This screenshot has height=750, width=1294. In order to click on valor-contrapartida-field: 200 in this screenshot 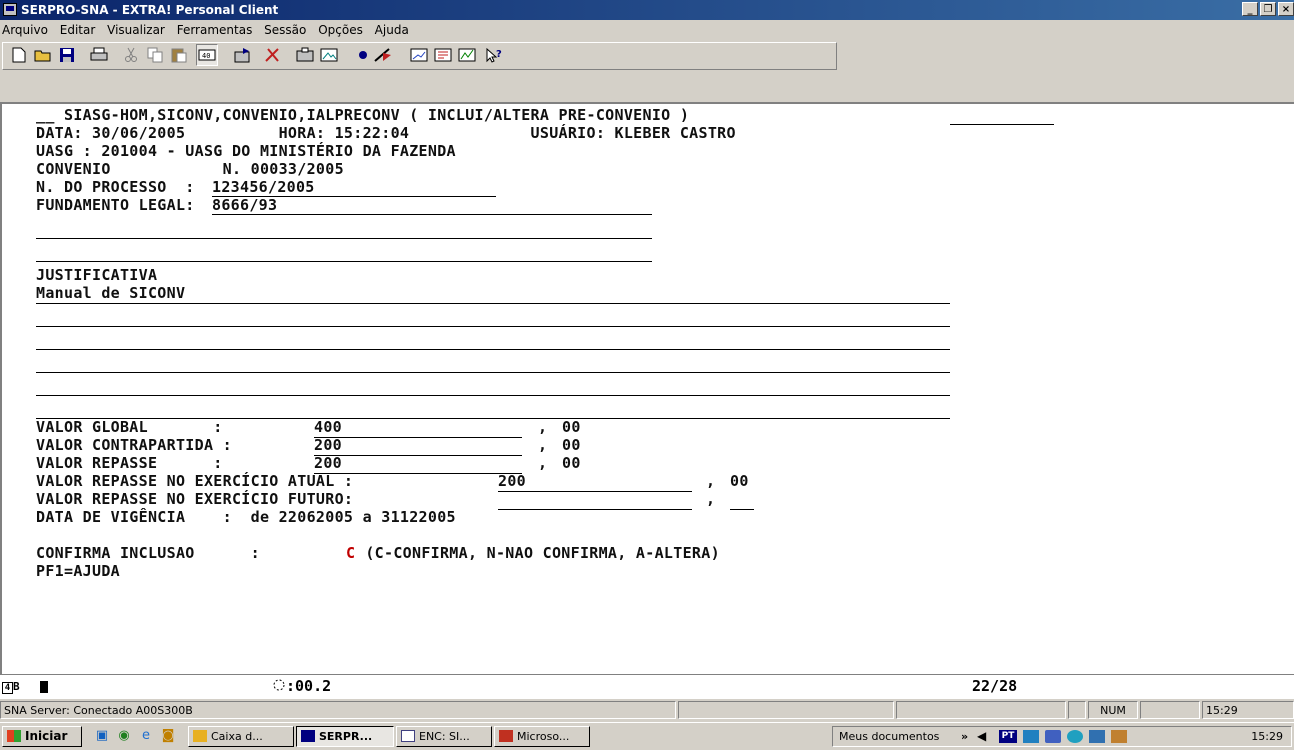, I will do `click(328, 445)`.